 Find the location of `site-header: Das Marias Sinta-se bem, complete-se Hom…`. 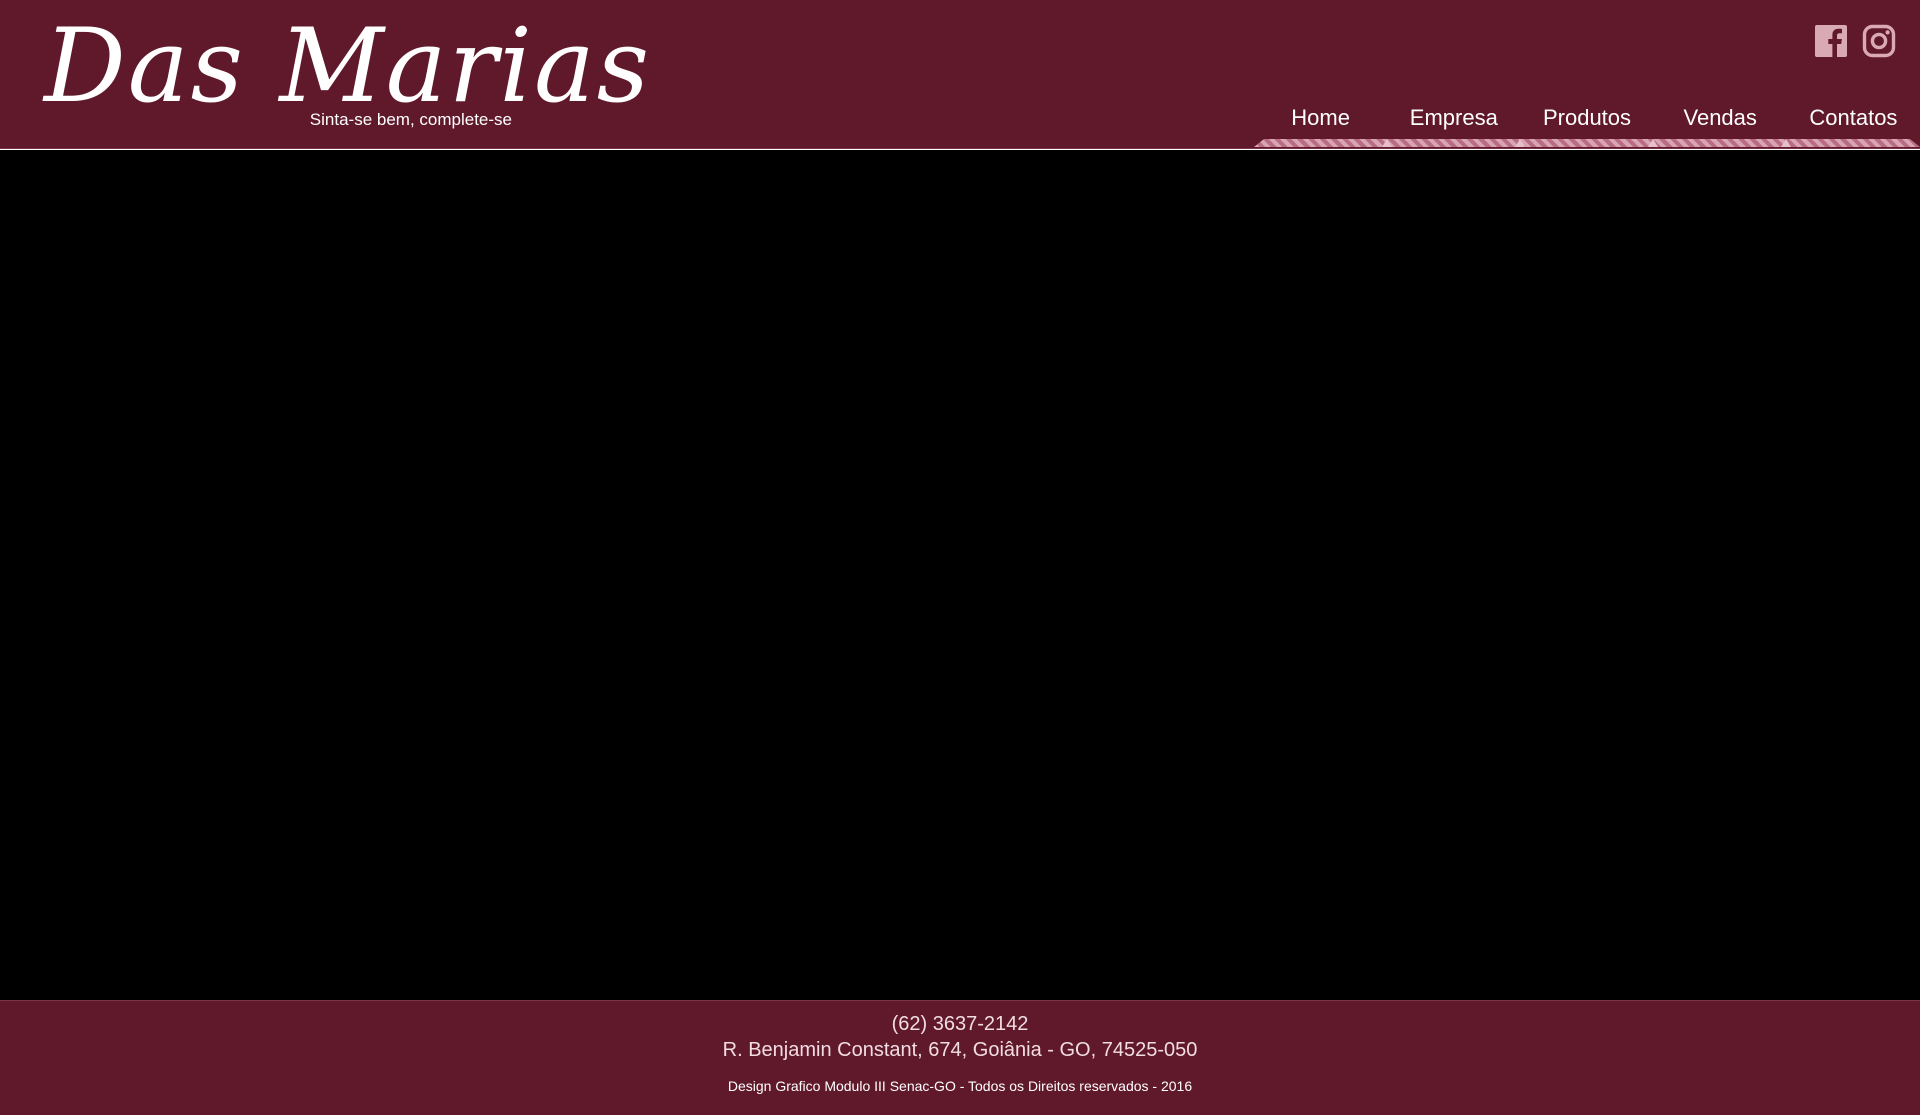

site-header: Das Marias Sinta-se bem, complete-se Hom… is located at coordinates (960, 74).